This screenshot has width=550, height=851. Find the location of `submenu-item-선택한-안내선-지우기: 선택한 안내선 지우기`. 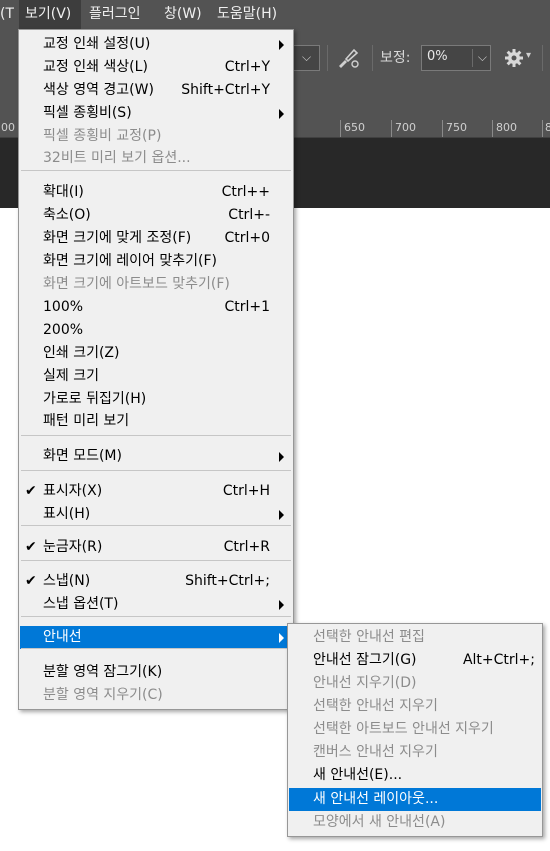

submenu-item-선택한-안내선-지우기: 선택한 안내선 지우기 is located at coordinates (415, 706).